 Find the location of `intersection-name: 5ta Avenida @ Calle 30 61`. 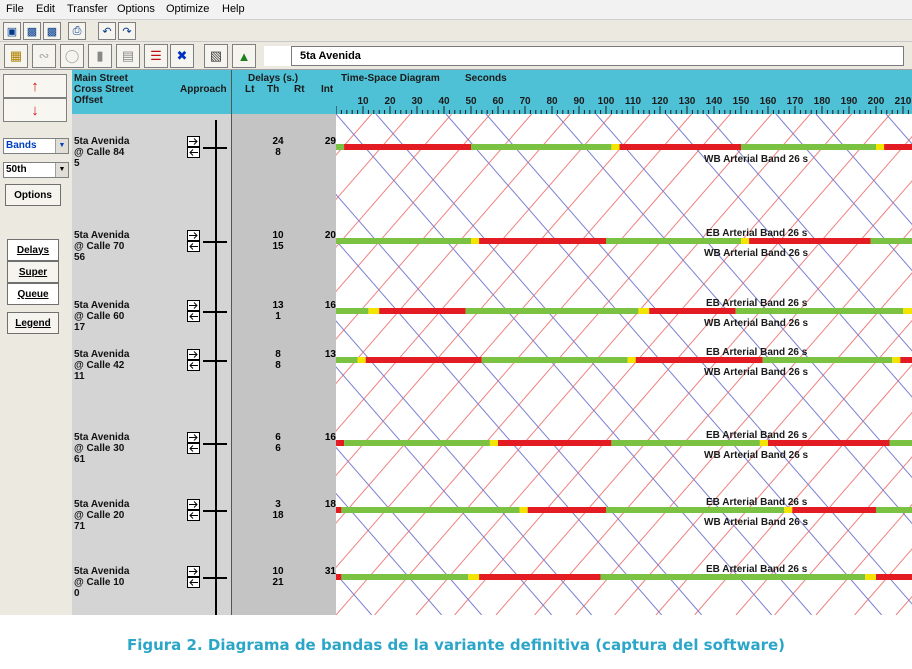

intersection-name: 5ta Avenida @ Calle 30 61 is located at coordinates (101, 448).